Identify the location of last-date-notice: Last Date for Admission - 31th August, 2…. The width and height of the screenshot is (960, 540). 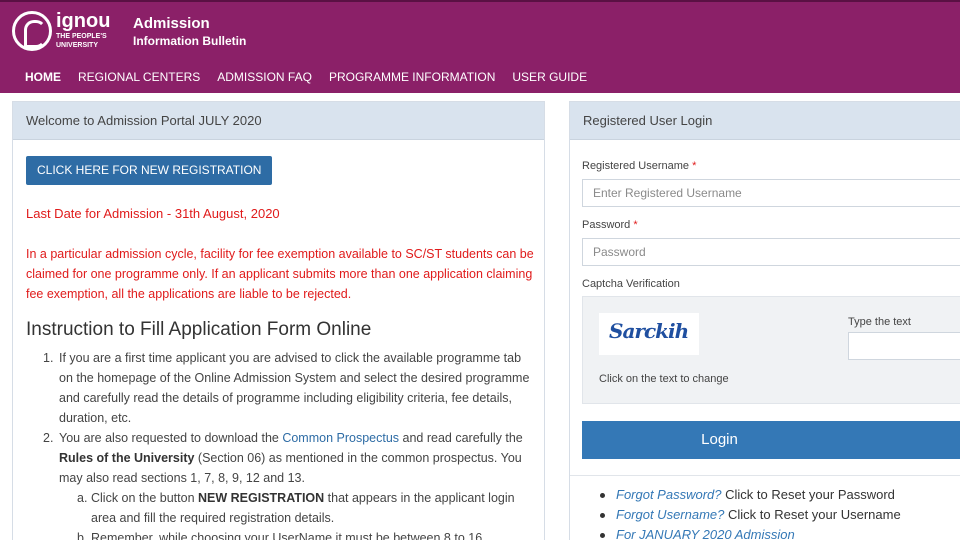
(153, 213).